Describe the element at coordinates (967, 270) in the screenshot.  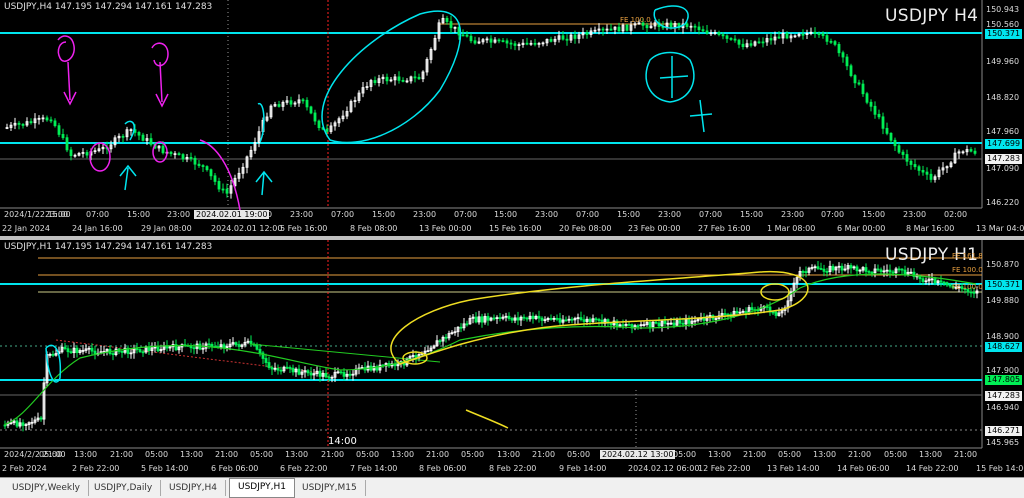
I see `h1-fe-label: FE 100.0` at that location.